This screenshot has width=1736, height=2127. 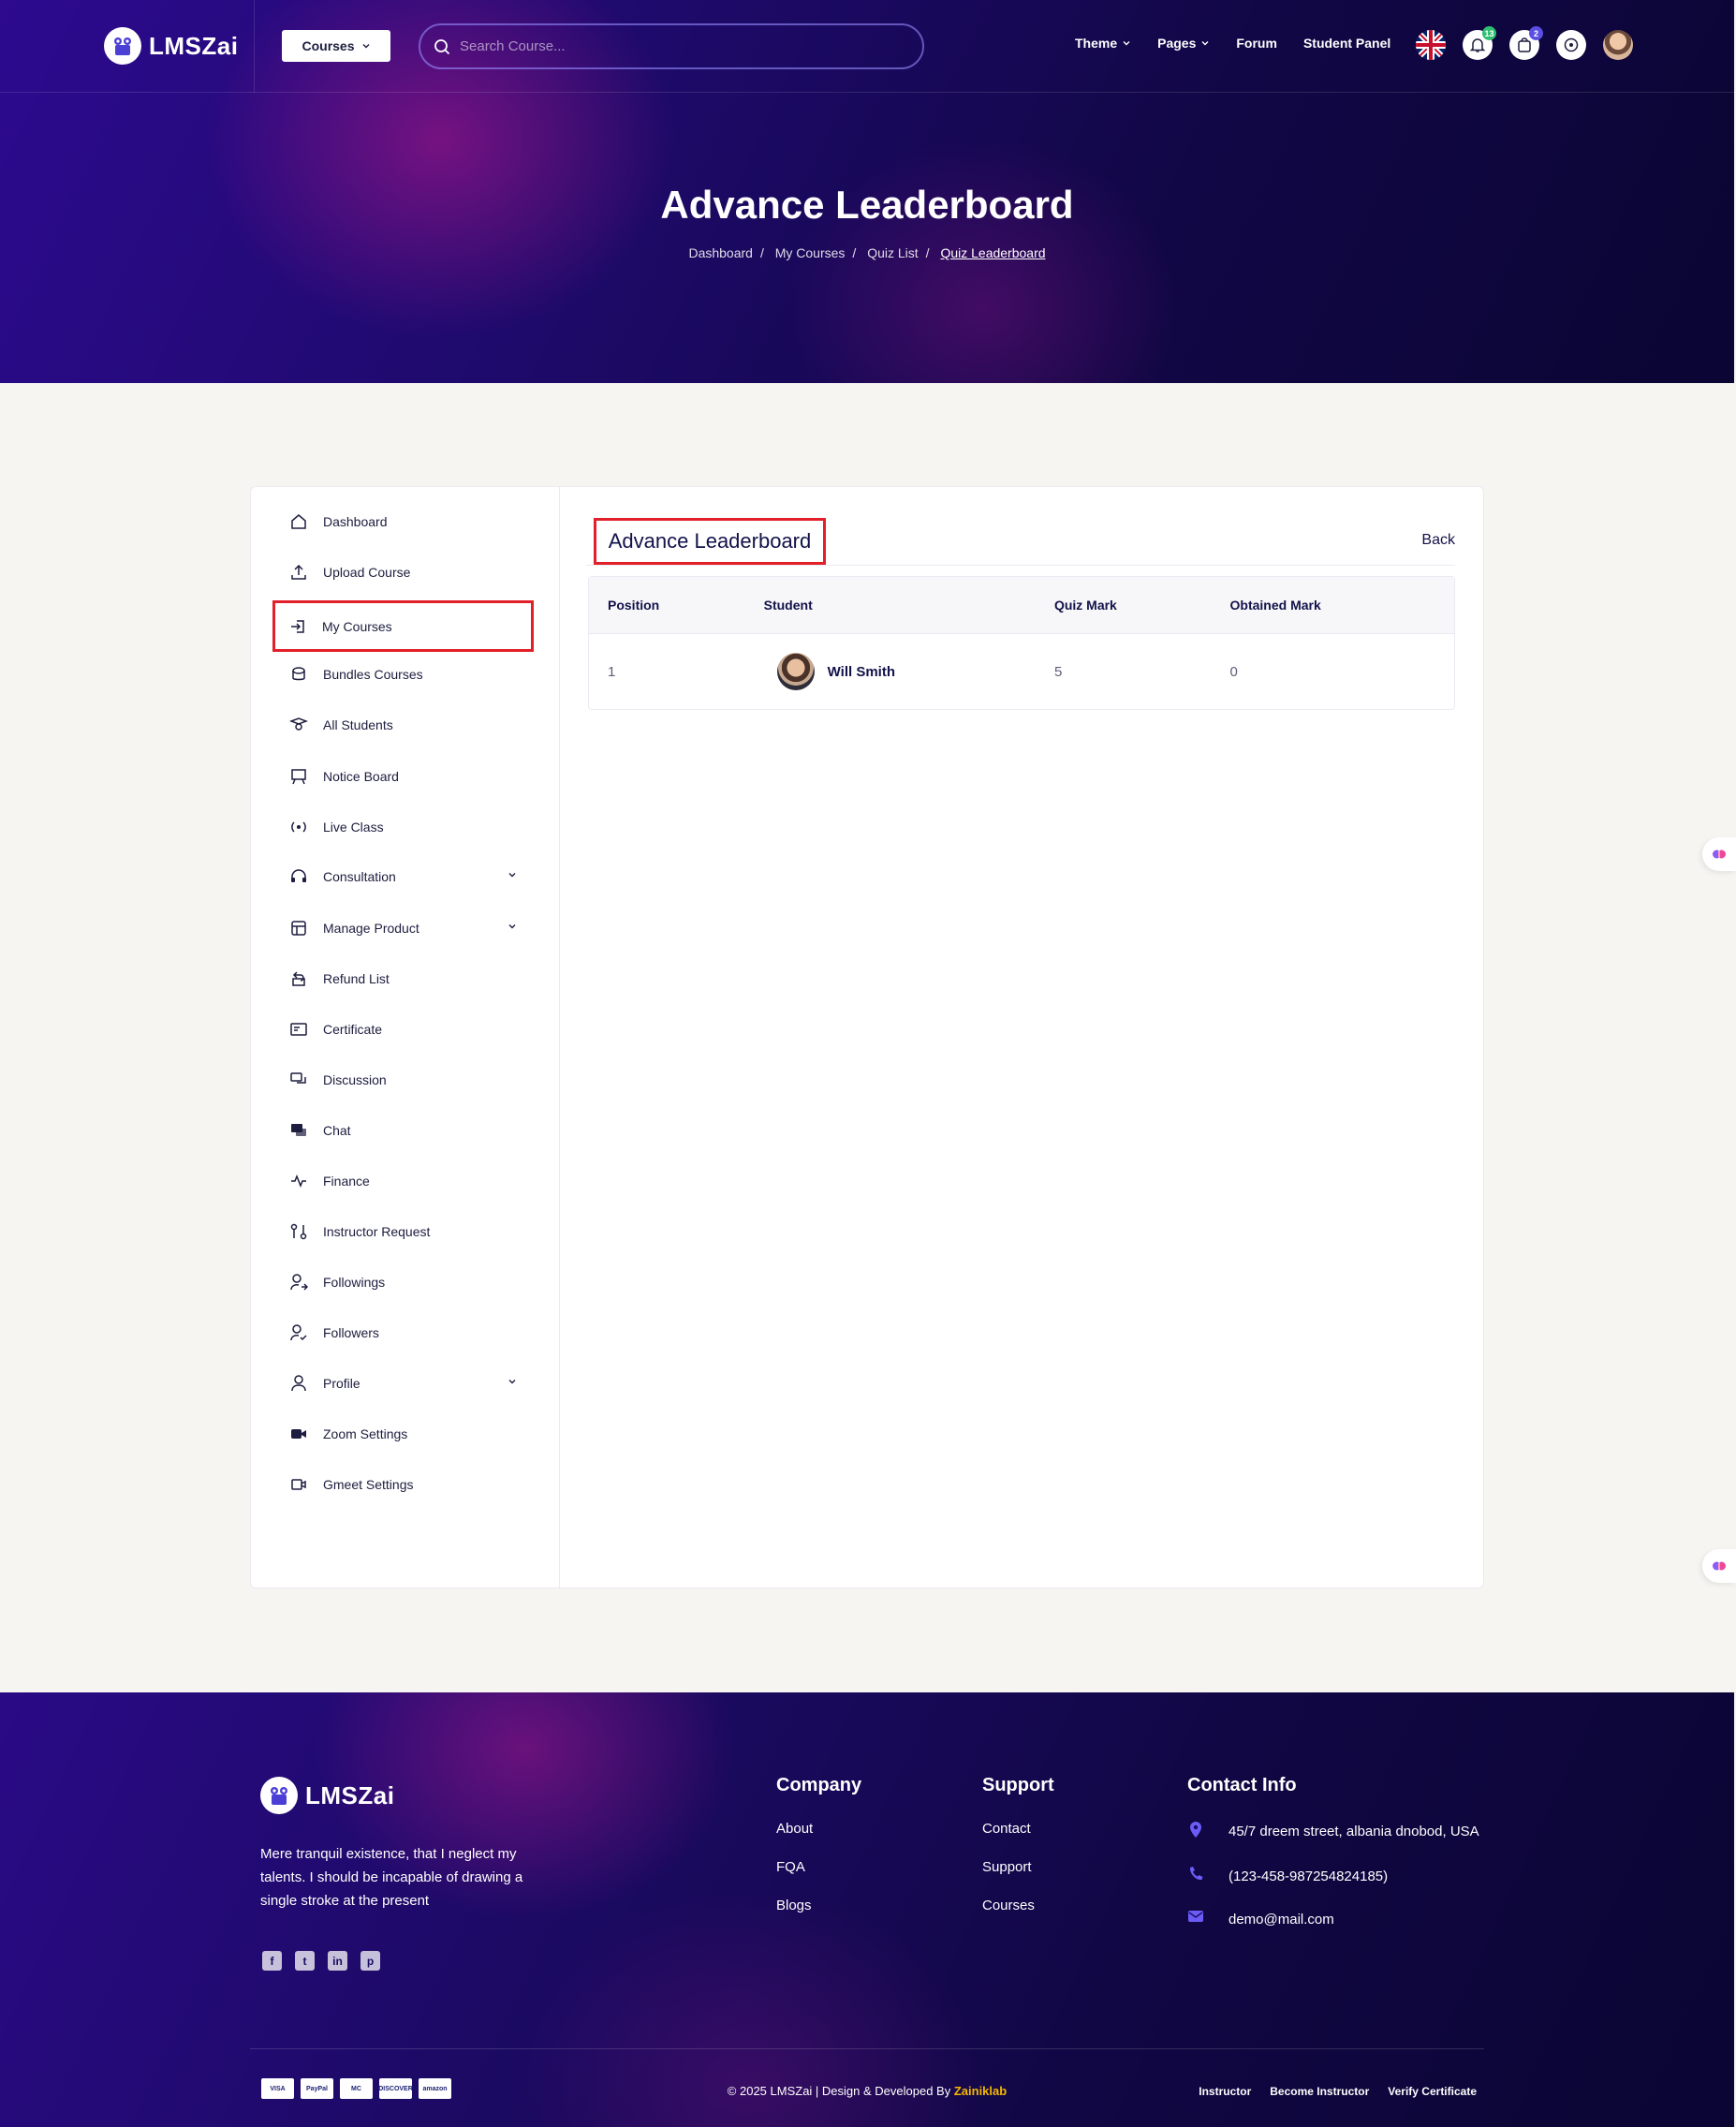 I want to click on nav-theme-label: Theme, so click(x=1096, y=43).